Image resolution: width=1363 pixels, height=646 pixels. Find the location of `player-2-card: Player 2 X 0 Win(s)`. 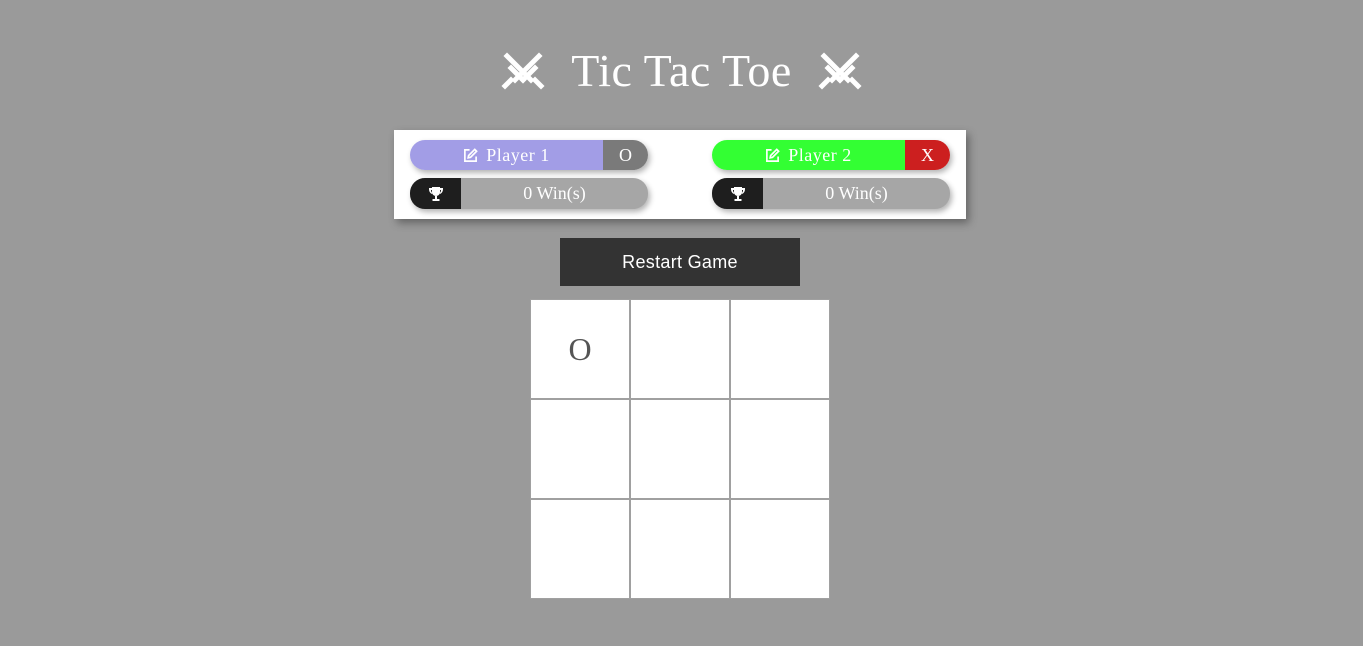

player-2-card: Player 2 X 0 Win(s) is located at coordinates (831, 174).